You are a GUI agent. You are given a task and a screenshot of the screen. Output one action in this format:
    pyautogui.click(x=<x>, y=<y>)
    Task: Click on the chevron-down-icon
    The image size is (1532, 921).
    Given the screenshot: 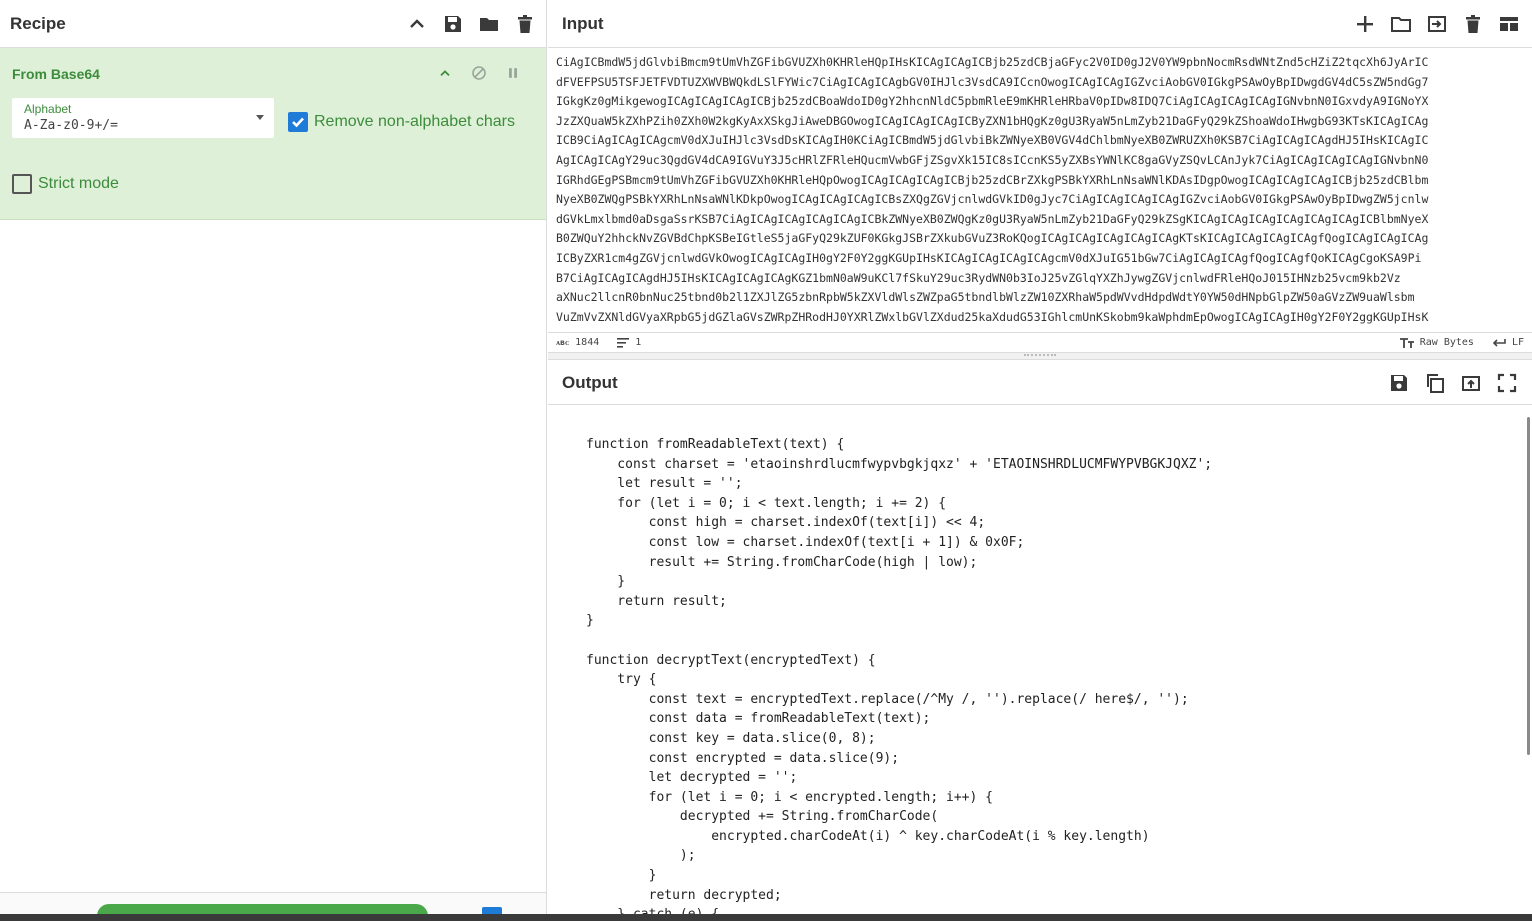 What is the action you would take?
    pyautogui.click(x=260, y=117)
    